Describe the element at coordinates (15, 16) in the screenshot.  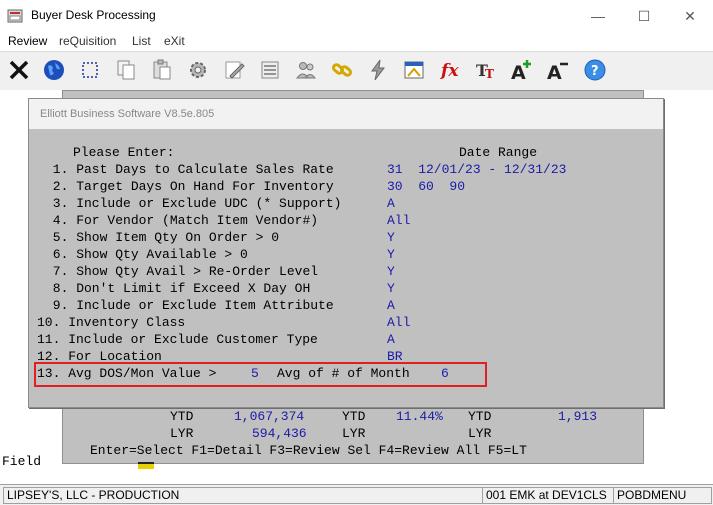
I see `app-icon` at that location.